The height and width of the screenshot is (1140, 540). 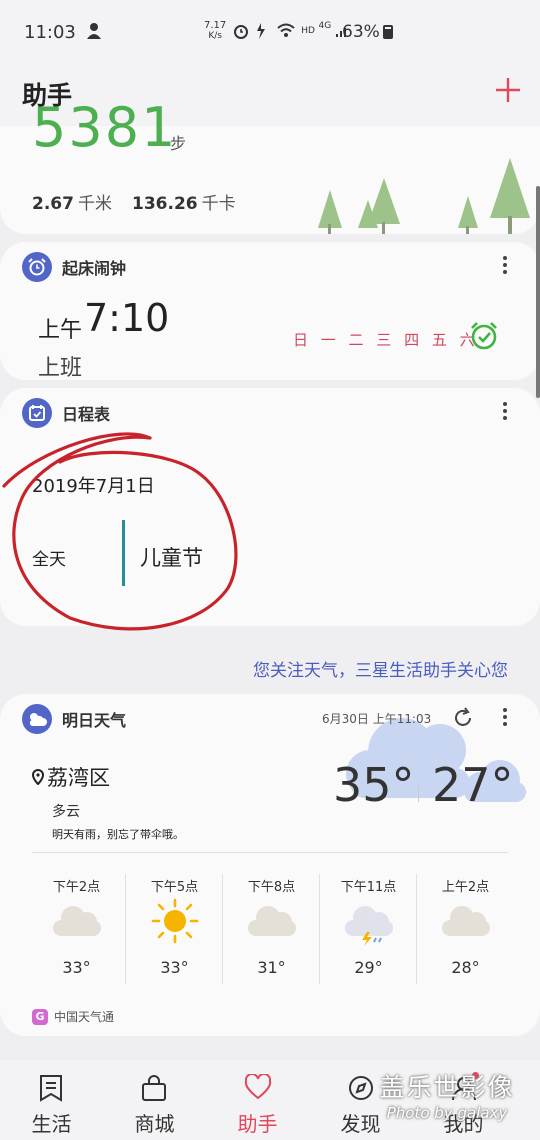 What do you see at coordinates (271, 887) in the screenshot?
I see `hourly-time: 下午8点` at bounding box center [271, 887].